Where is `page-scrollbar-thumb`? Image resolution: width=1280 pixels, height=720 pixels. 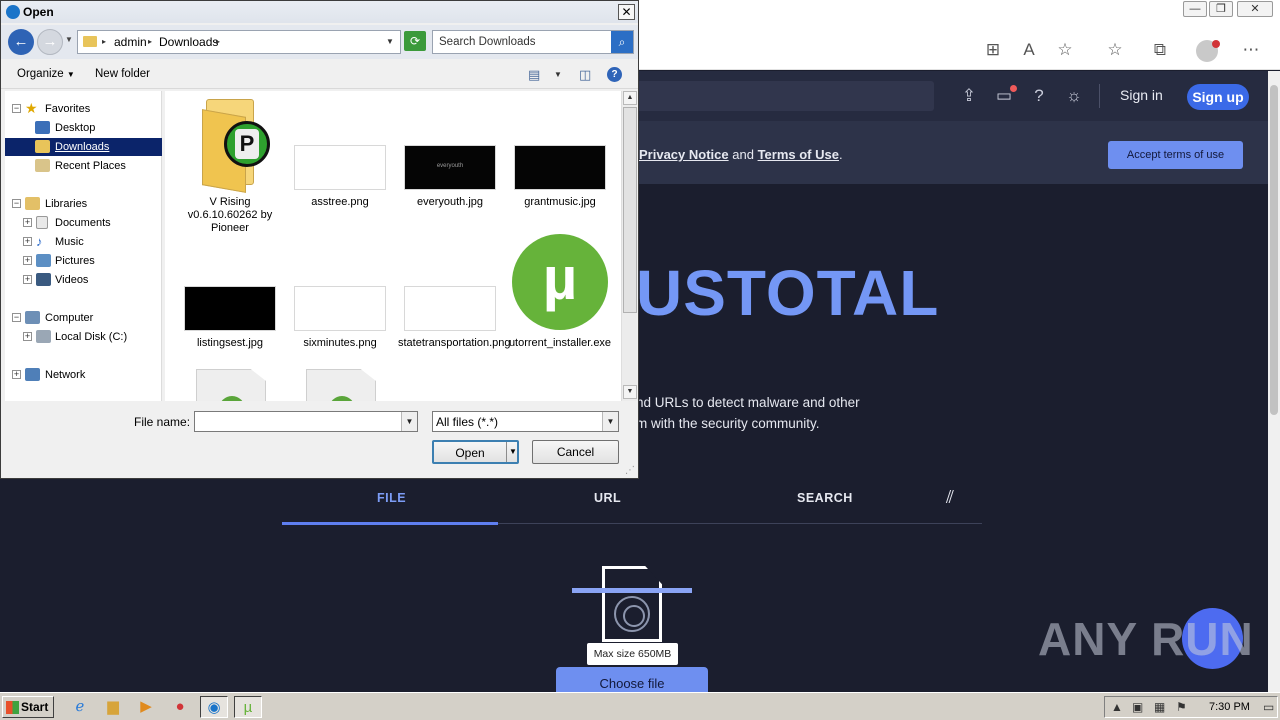 page-scrollbar-thumb is located at coordinates (1274, 250).